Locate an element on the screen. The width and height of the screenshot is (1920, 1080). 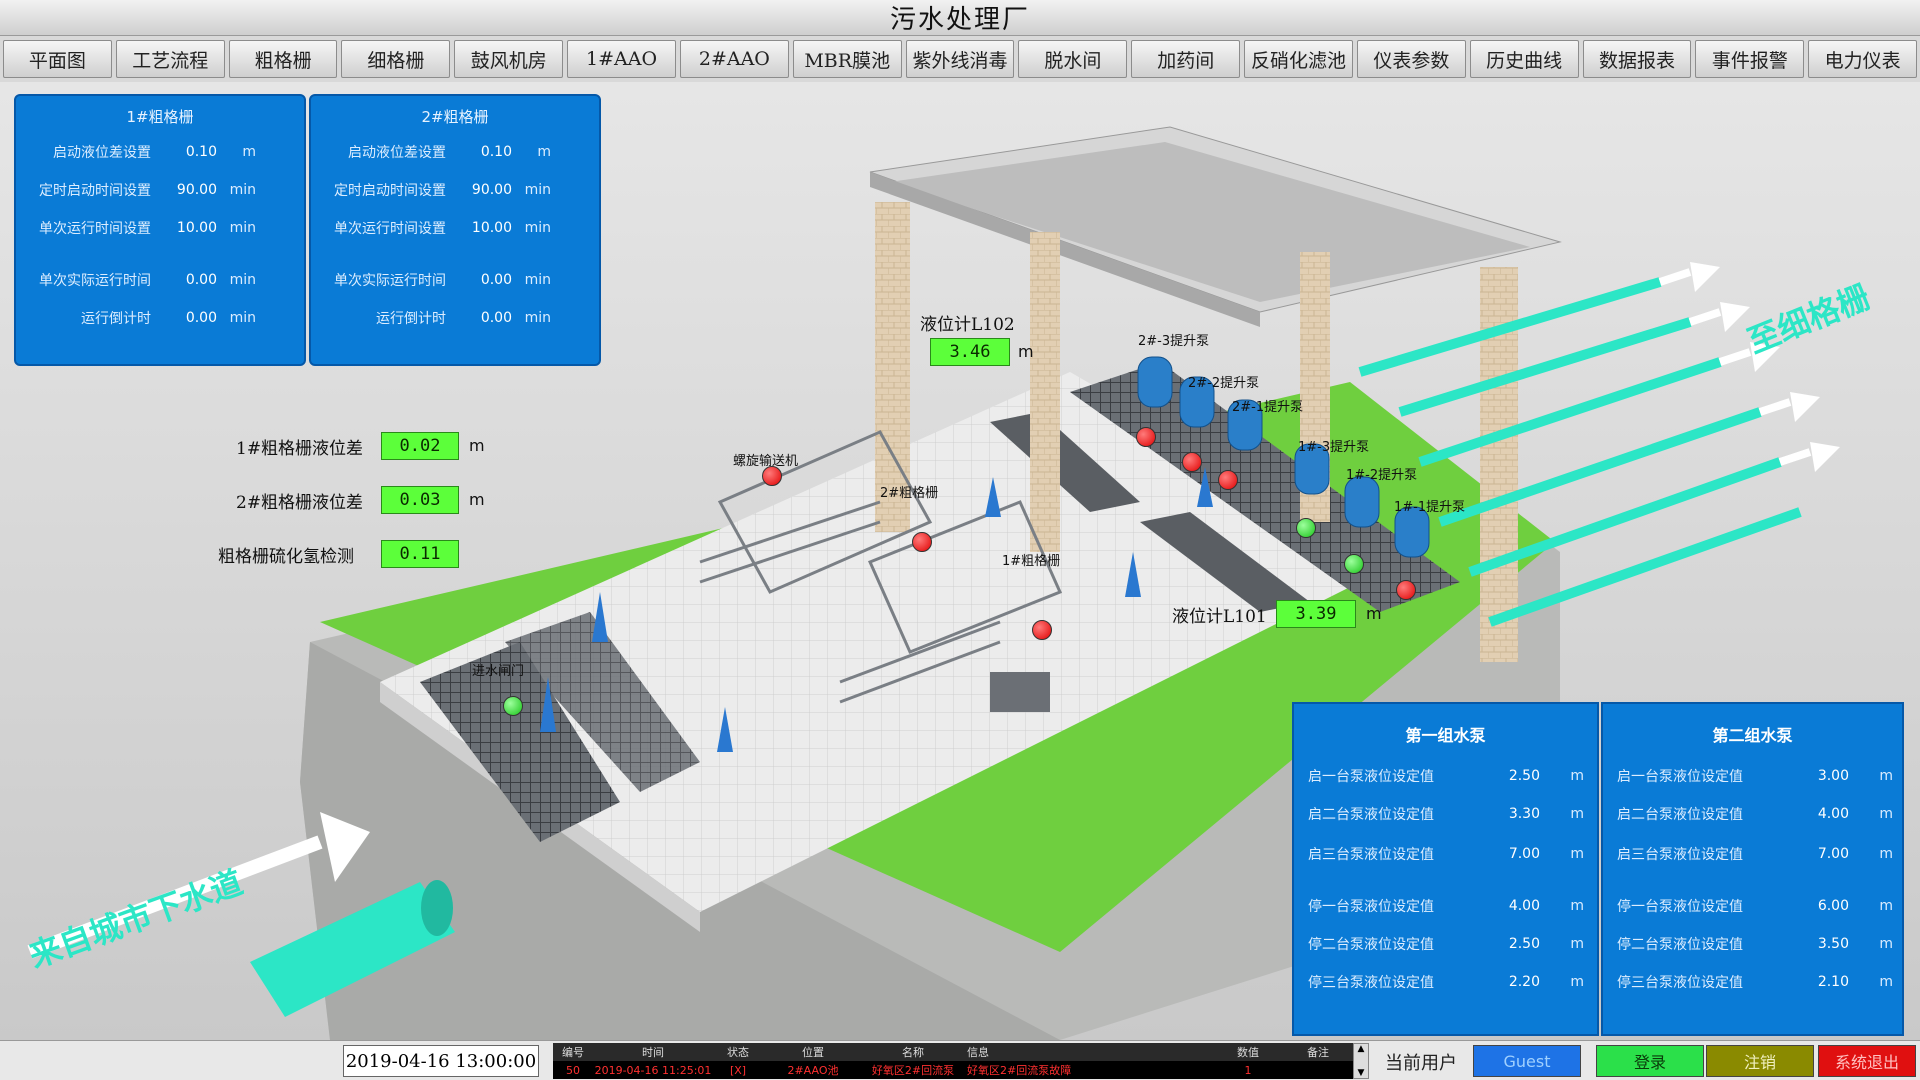
nav-uv: 紫外线消毒 is located at coordinates (960, 59).